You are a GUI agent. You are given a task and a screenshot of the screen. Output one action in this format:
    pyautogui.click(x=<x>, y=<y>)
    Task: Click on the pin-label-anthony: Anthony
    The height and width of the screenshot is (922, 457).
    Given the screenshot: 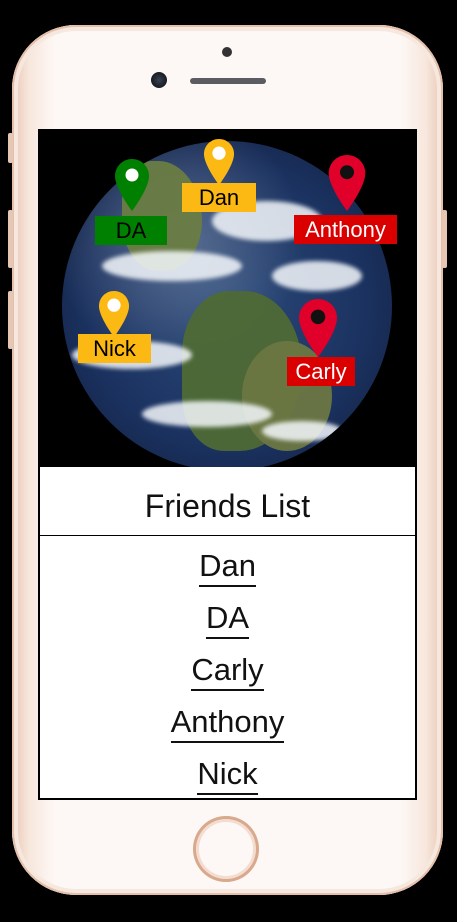 What is the action you would take?
    pyautogui.click(x=345, y=229)
    